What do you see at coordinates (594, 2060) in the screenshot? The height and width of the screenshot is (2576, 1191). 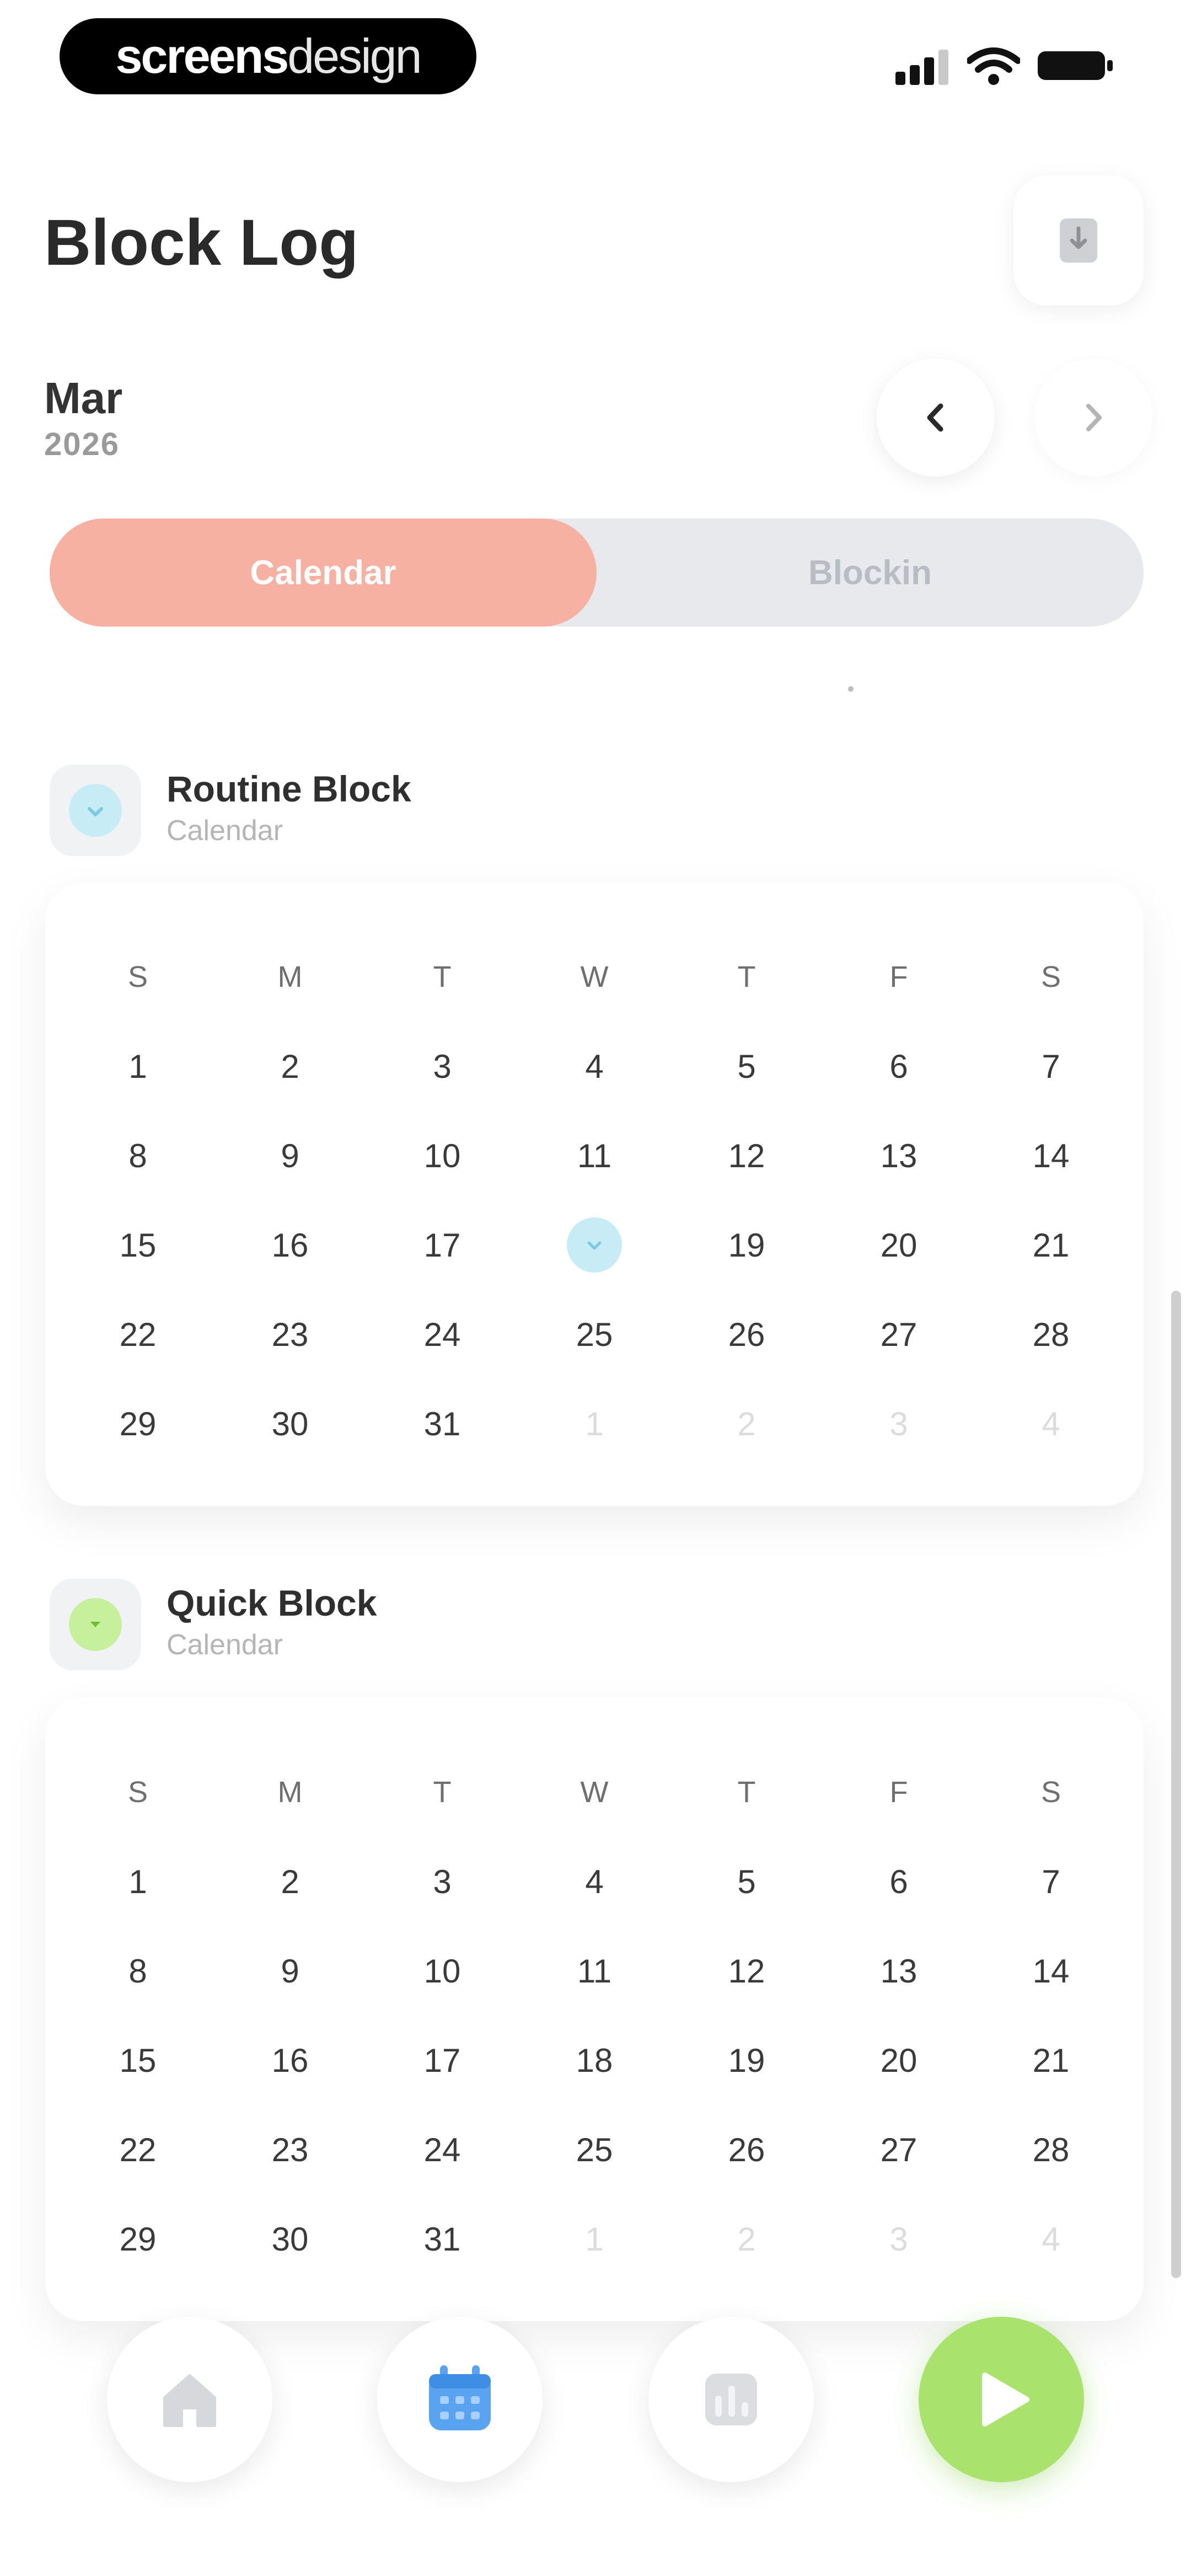 I see `quick-day-cell: 18` at bounding box center [594, 2060].